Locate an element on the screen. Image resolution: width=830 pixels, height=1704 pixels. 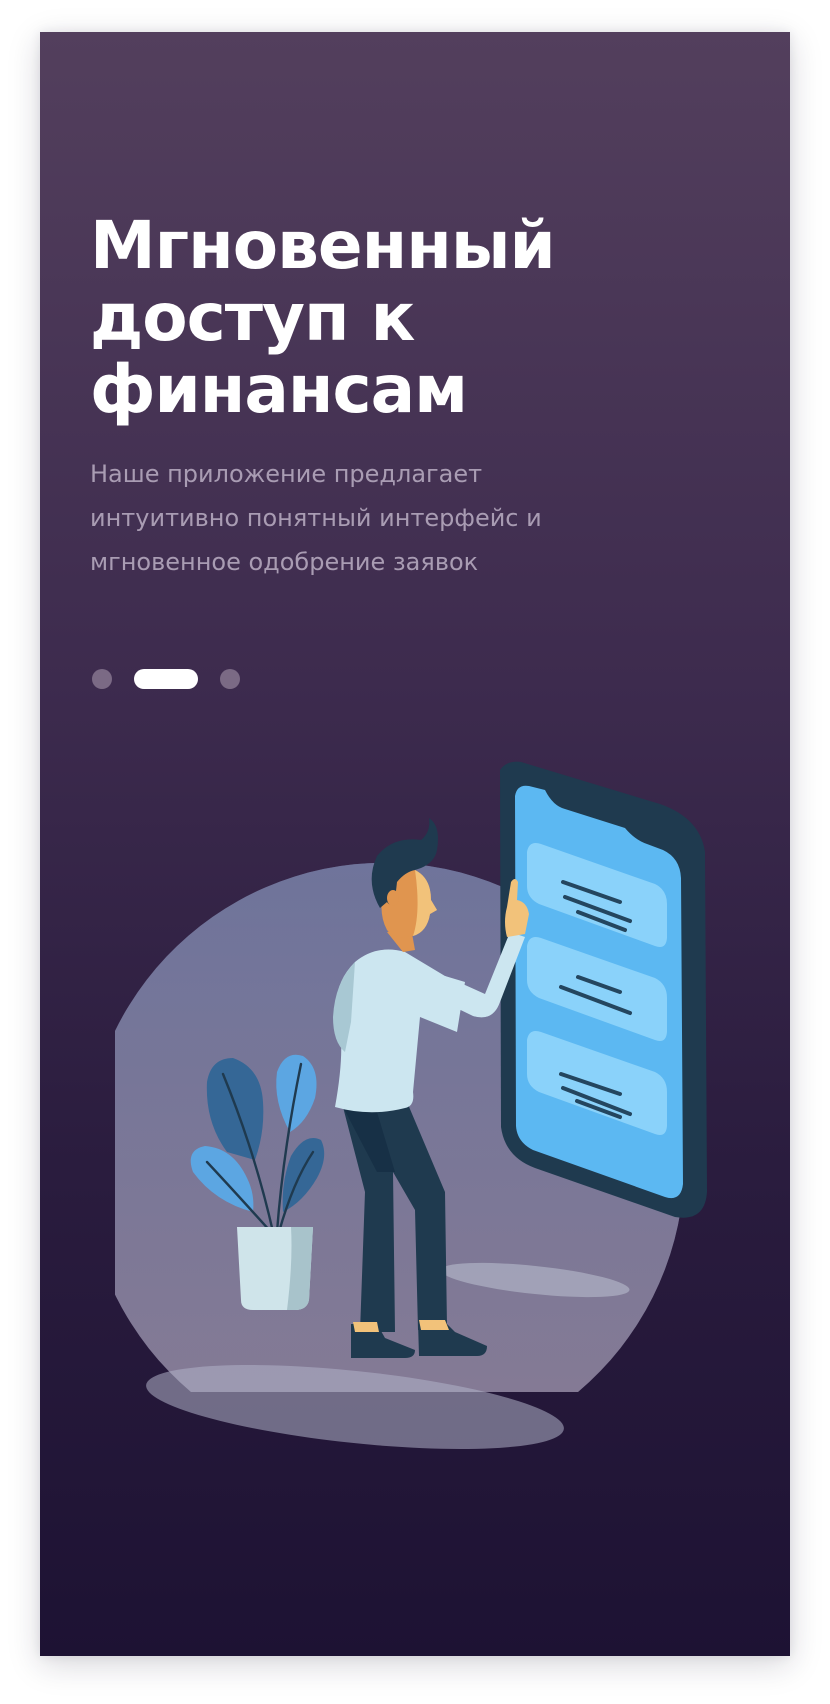
subtitle-line: интуитивно понятный интерфейс и is located at coordinates (316, 518).